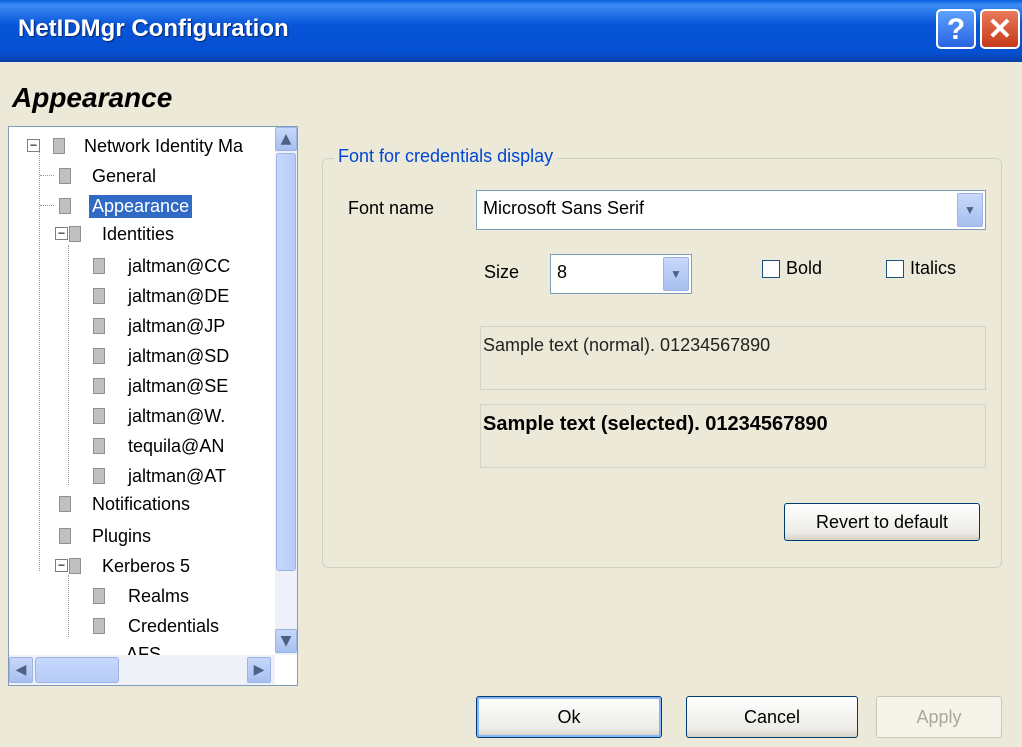  What do you see at coordinates (163, 266) in the screenshot?
I see `tree-item-identity: jaltman@CC` at bounding box center [163, 266].